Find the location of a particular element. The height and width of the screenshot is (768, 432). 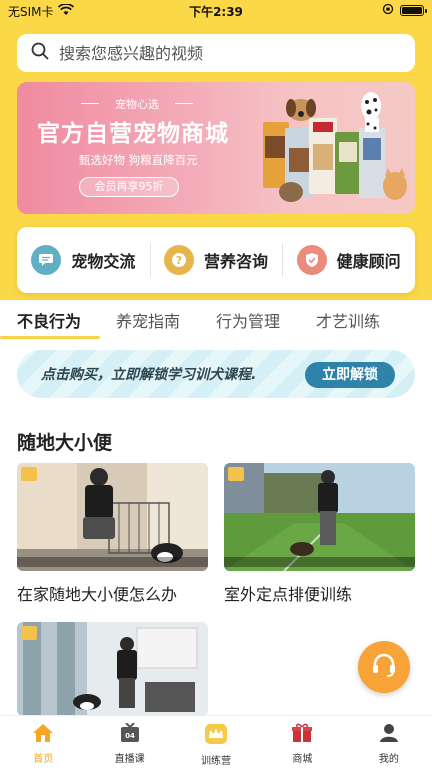

tab-bad-behavior: 不良行为 is located at coordinates (49, 320).